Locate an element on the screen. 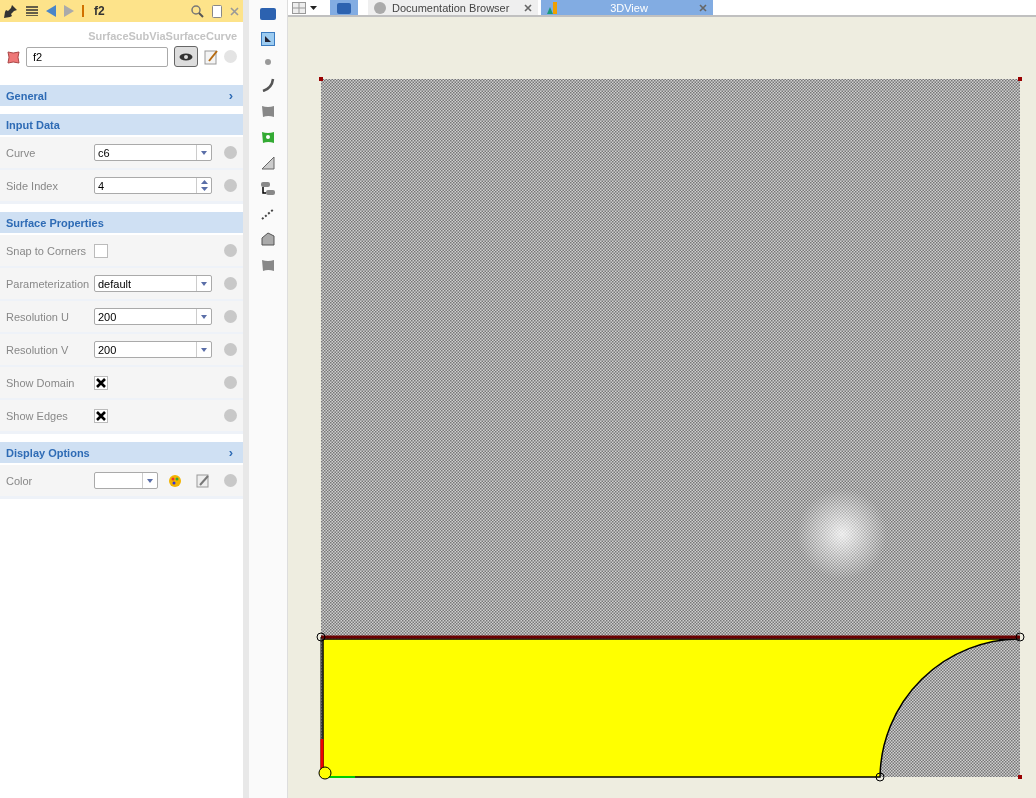 The image size is (1036, 798). eye-icon is located at coordinates (186, 56).